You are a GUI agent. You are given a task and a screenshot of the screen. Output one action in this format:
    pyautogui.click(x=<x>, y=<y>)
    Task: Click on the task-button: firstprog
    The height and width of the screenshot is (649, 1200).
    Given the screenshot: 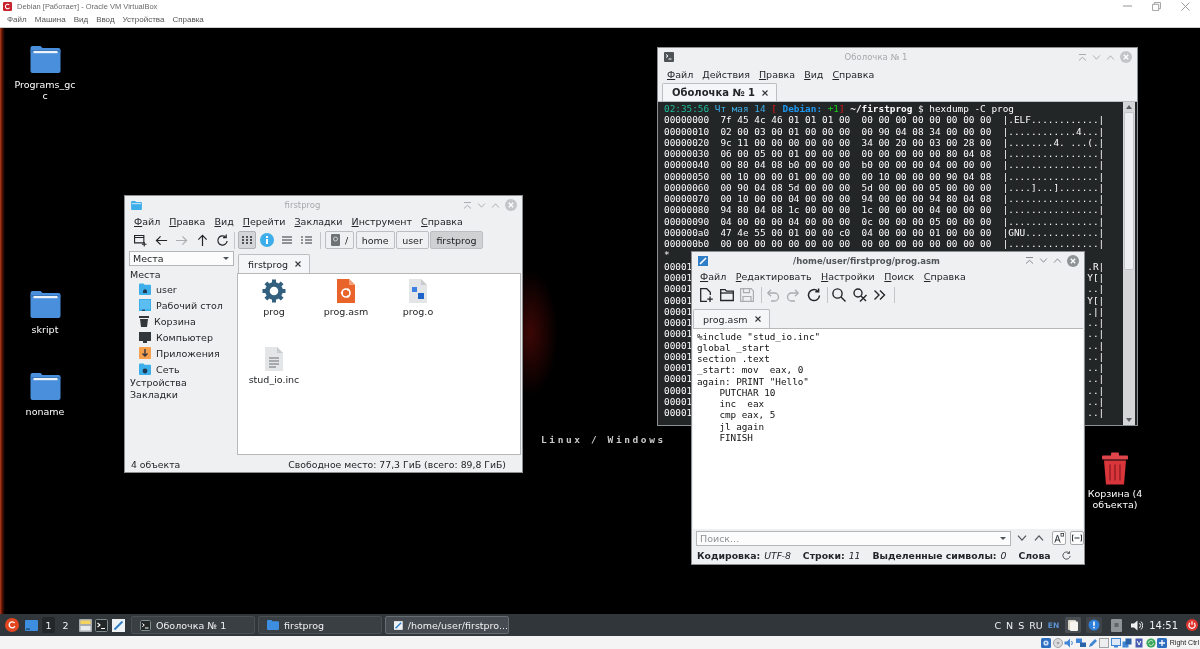 What is the action you would take?
    pyautogui.click(x=320, y=625)
    